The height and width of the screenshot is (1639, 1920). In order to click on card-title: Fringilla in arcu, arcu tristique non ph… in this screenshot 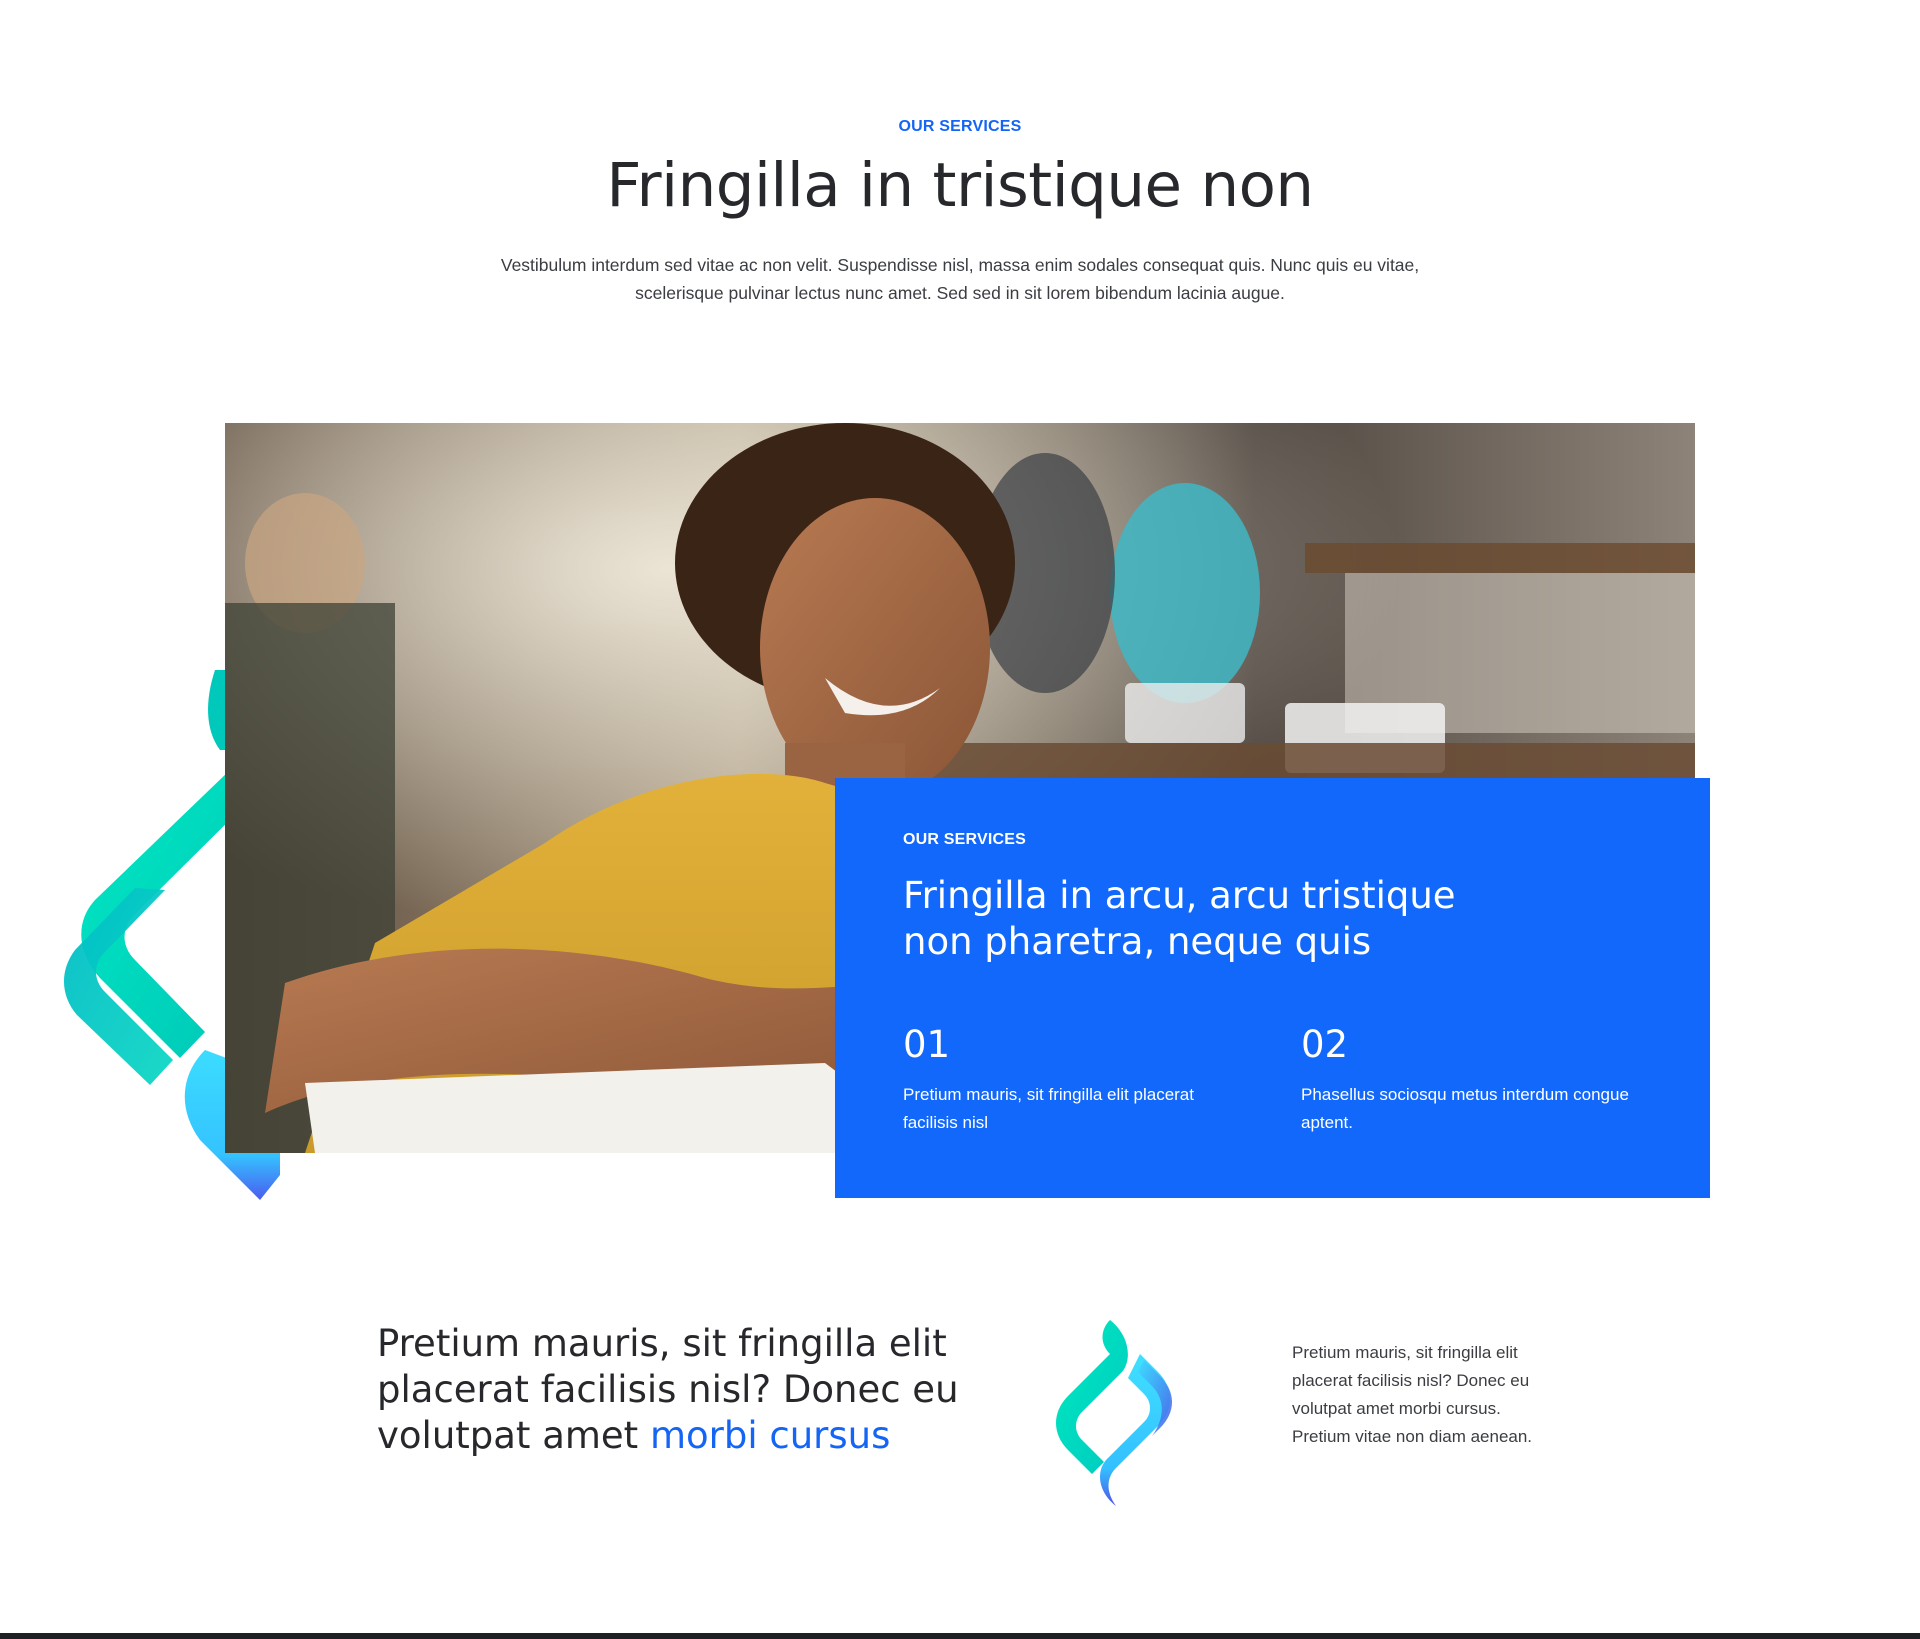, I will do `click(1179, 918)`.